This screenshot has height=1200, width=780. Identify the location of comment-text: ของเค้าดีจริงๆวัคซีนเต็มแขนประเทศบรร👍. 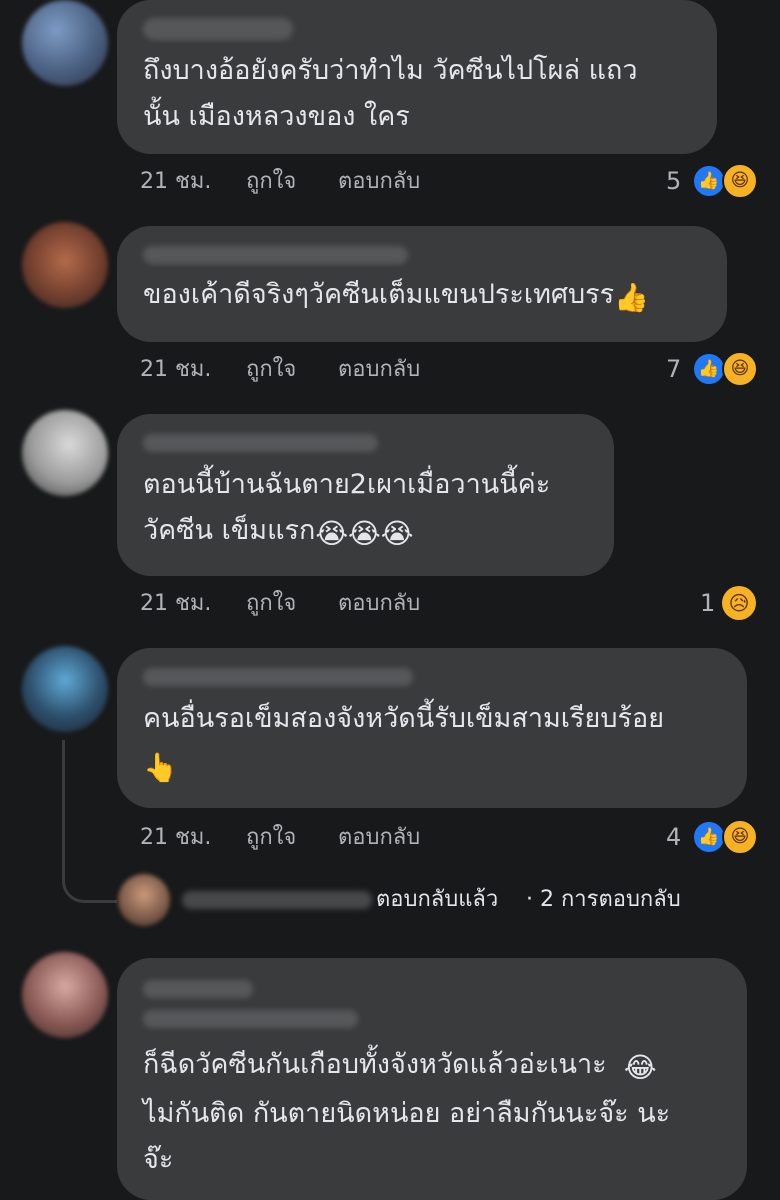
(422, 296).